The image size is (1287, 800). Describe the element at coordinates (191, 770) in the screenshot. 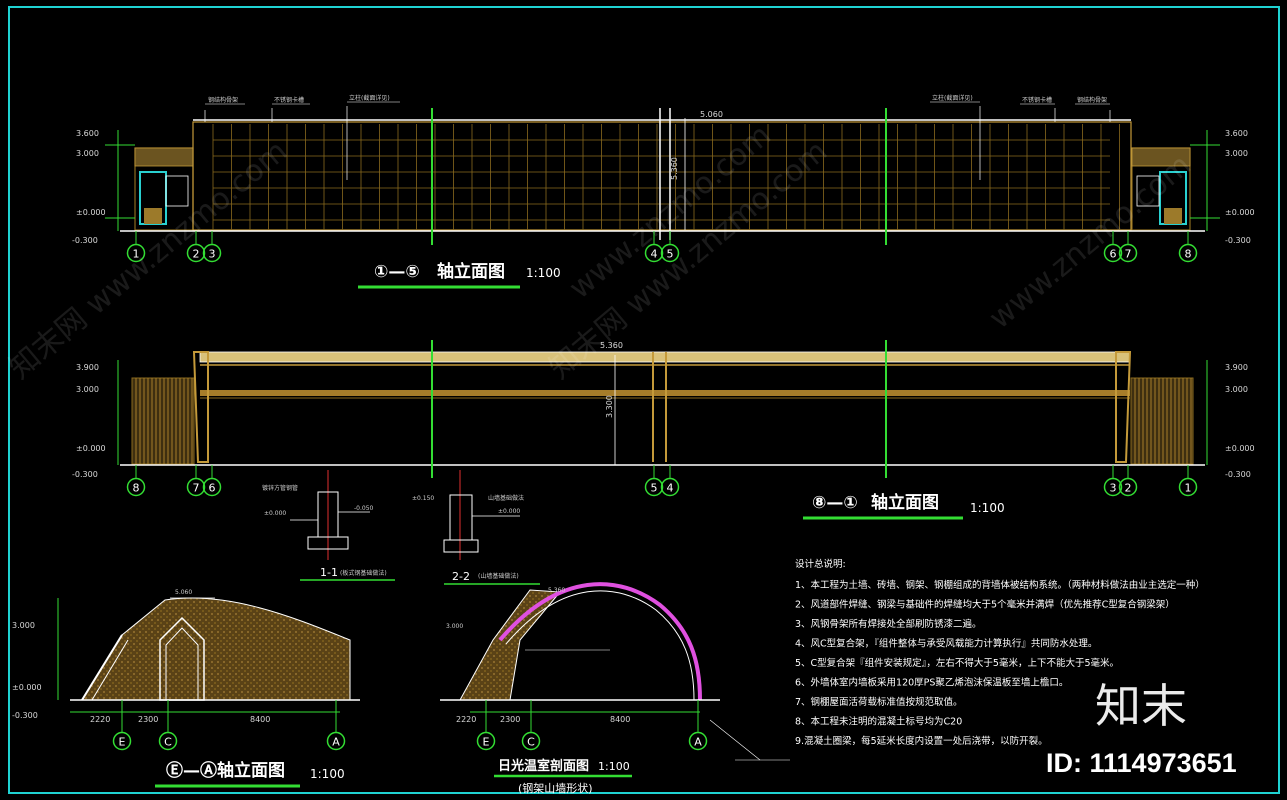

I see `svg-text: Ⓔ—Ⓐ` at that location.